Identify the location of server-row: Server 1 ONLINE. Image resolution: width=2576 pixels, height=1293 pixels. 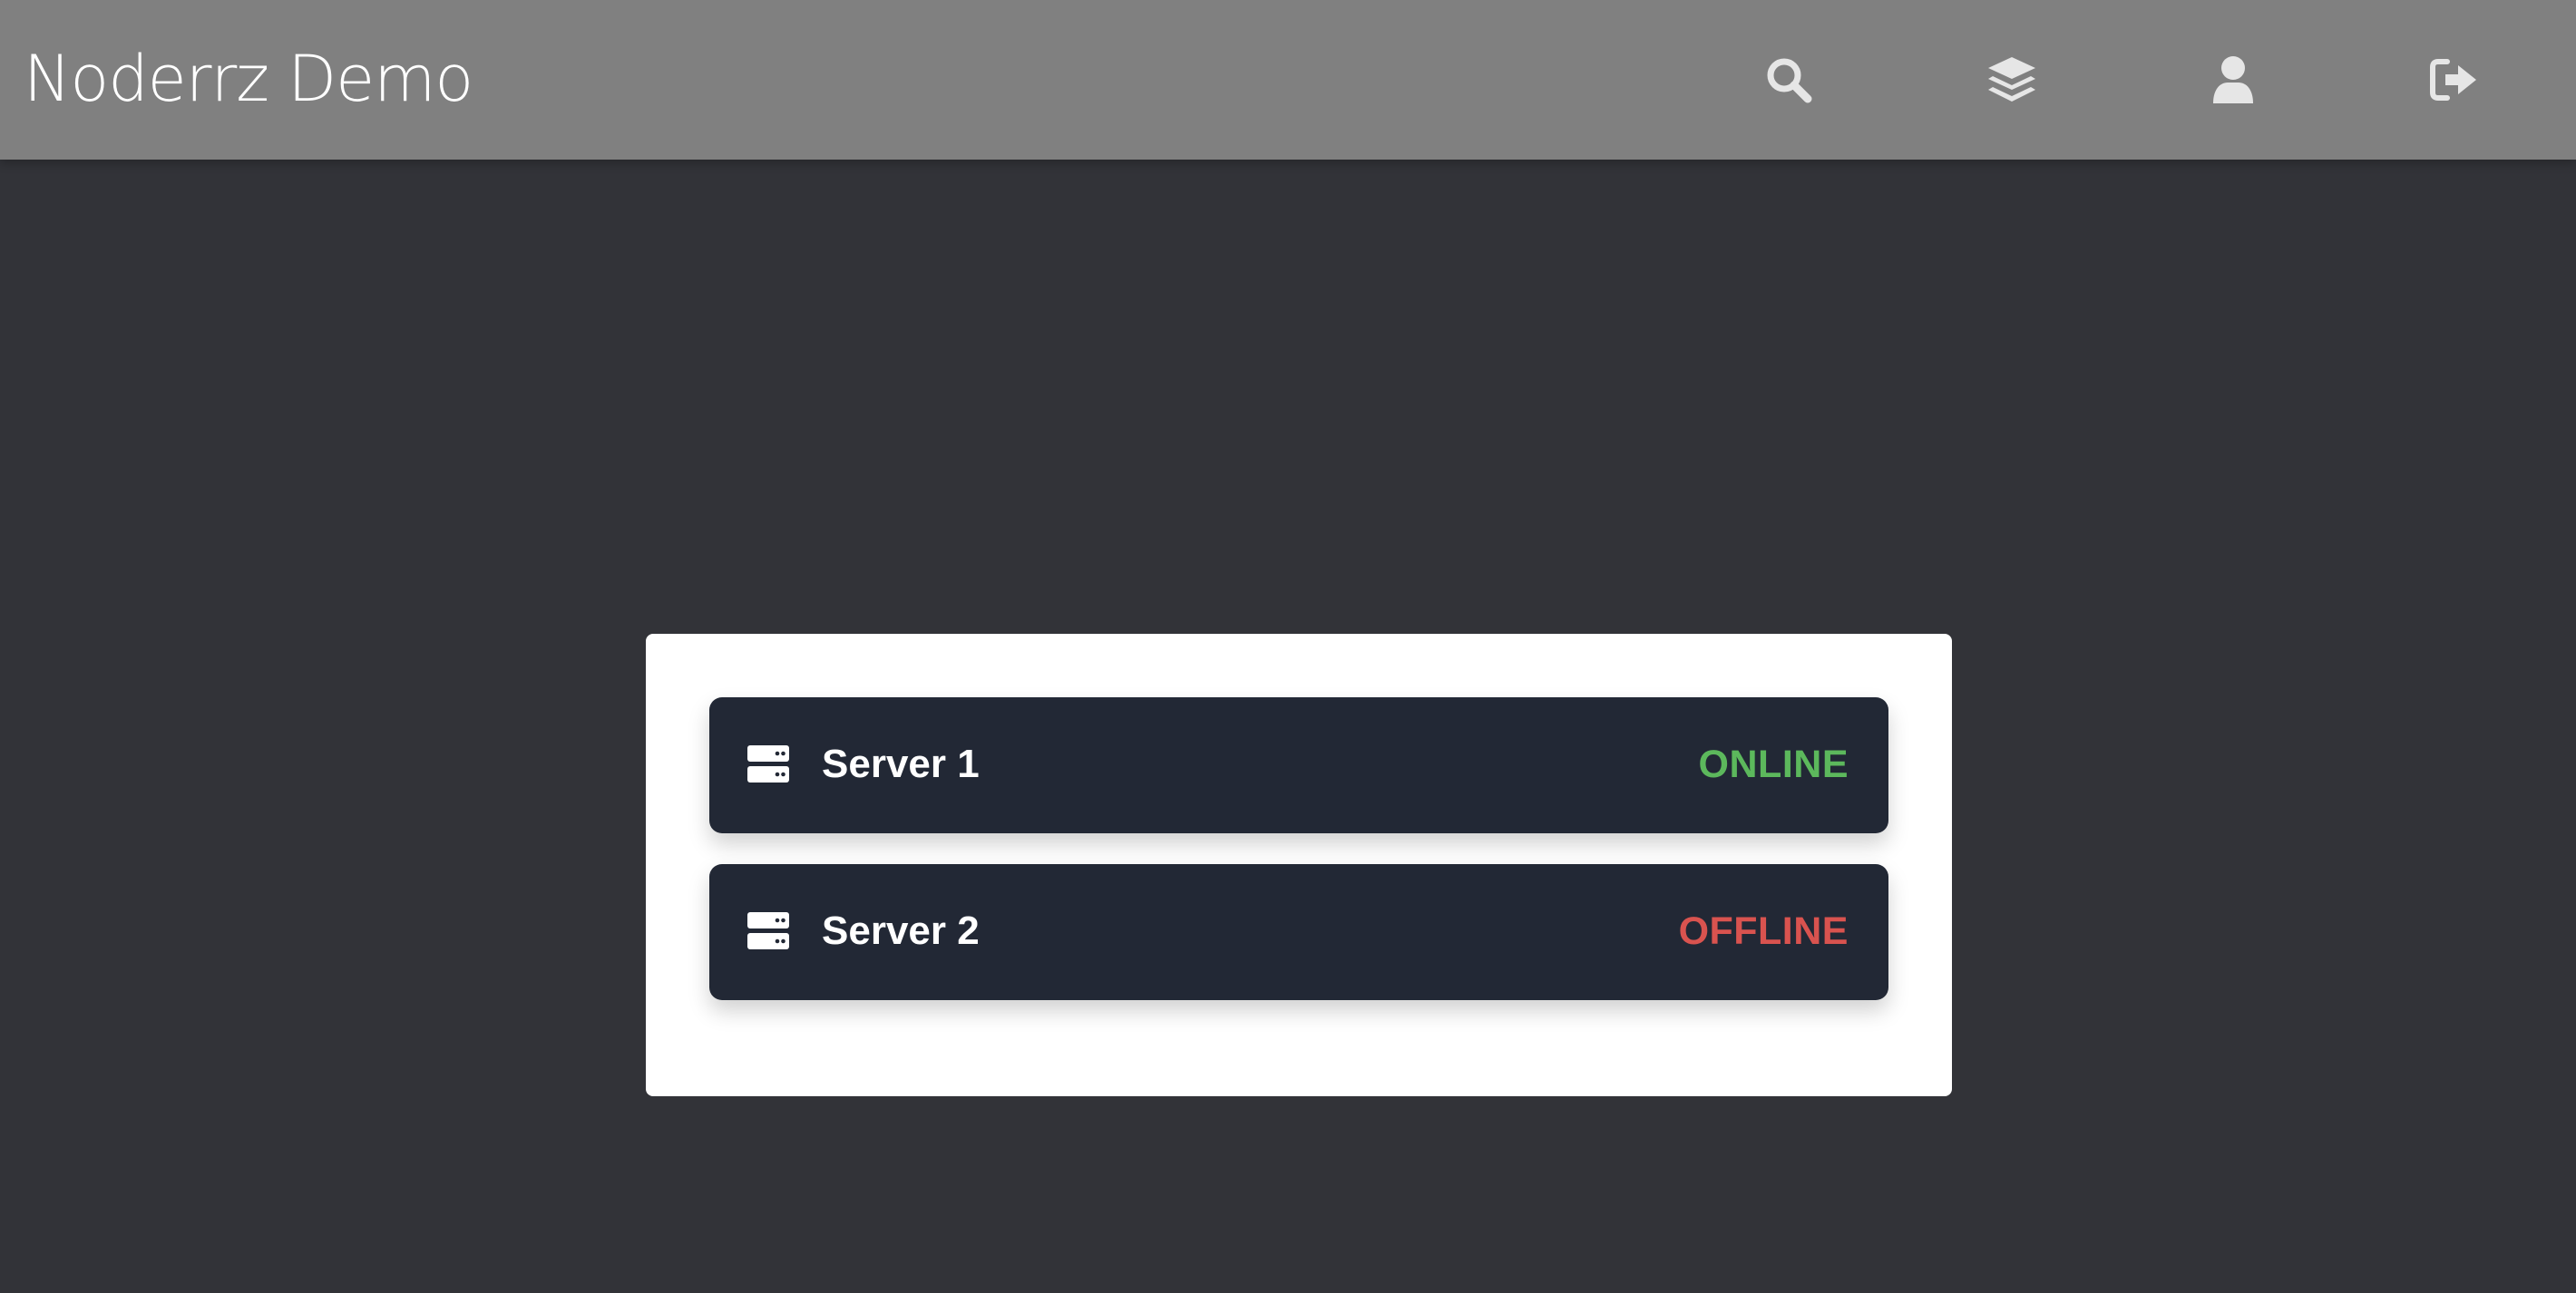
(1298, 765).